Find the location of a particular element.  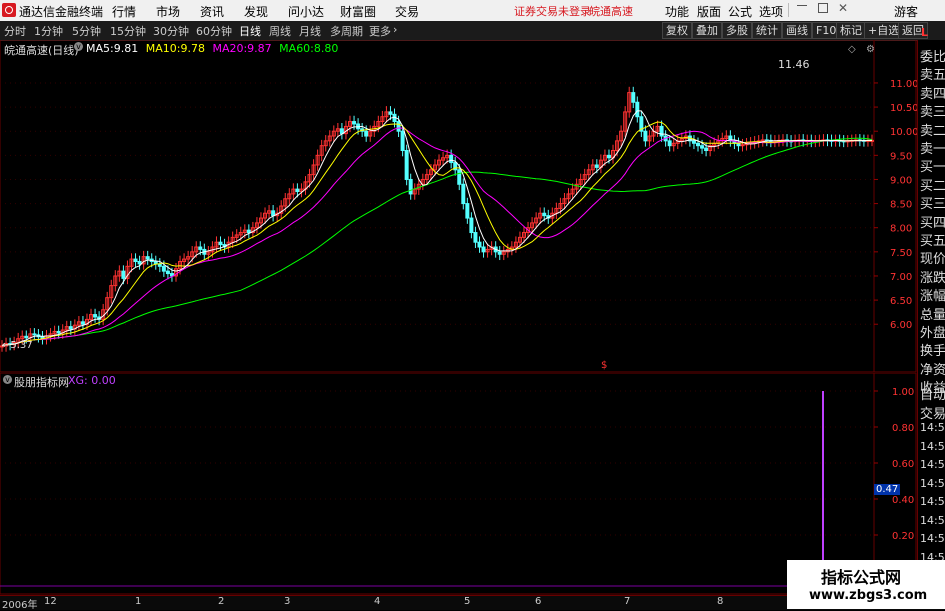

period-more: 更多 is located at coordinates (380, 31).